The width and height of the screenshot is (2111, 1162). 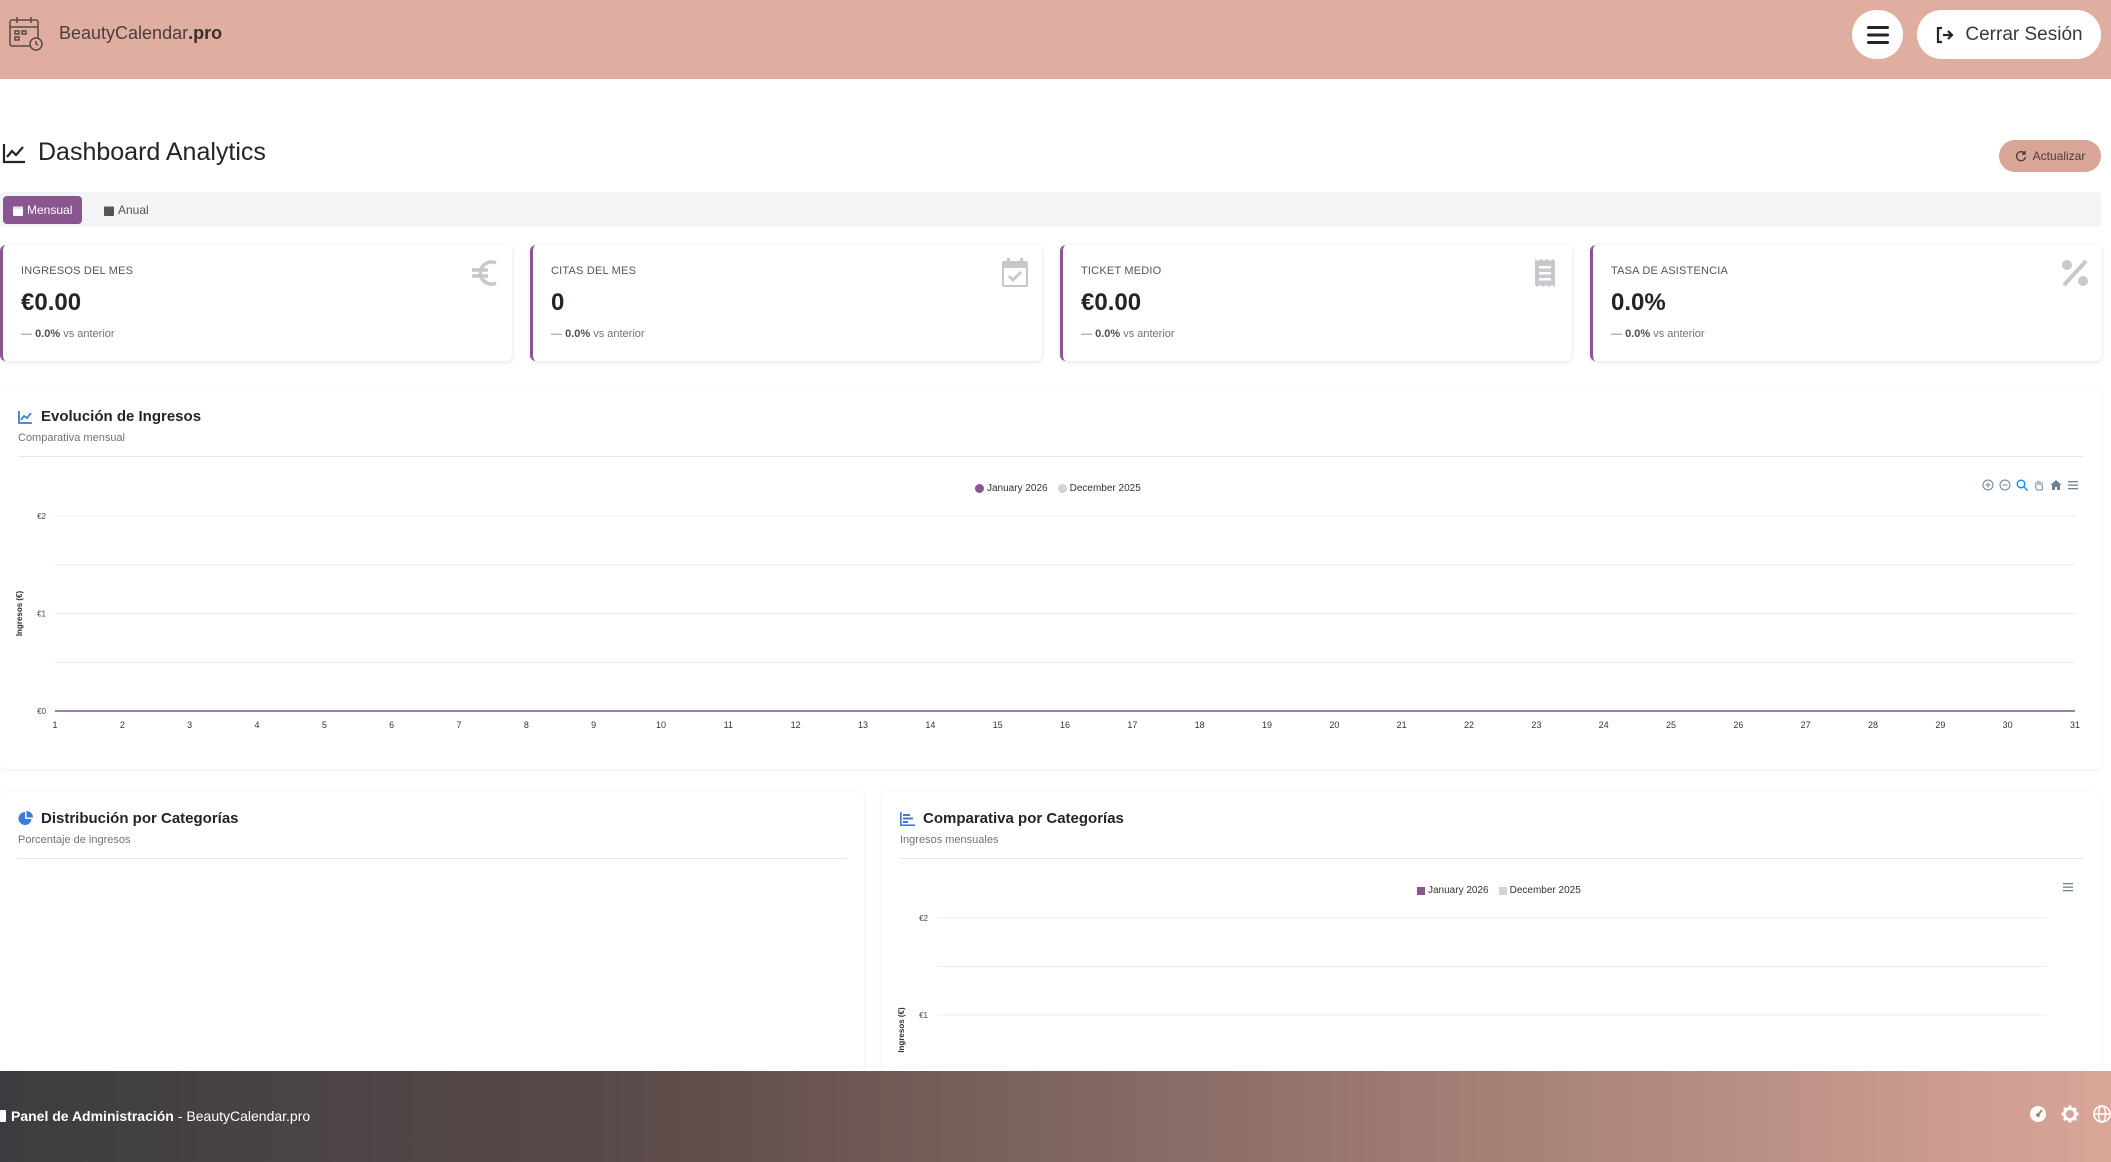 What do you see at coordinates (41, 711) in the screenshot?
I see `y-tick-label: €0` at bounding box center [41, 711].